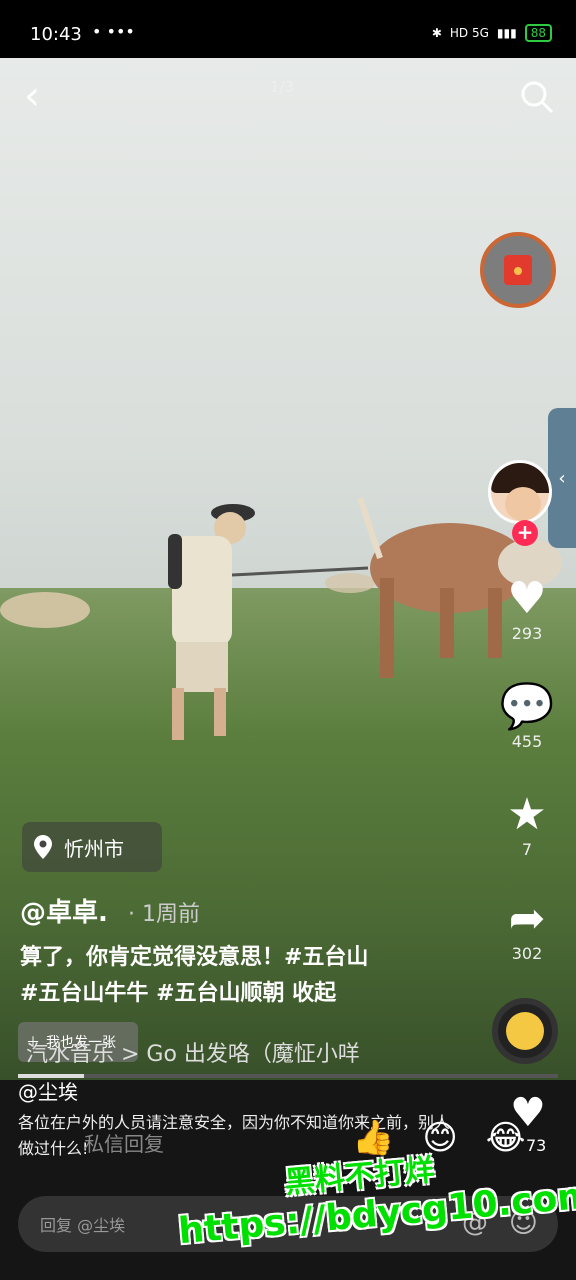 This screenshot has height=1280, width=576. What do you see at coordinates (537, 97) in the screenshot?
I see `search-icon` at bounding box center [537, 97].